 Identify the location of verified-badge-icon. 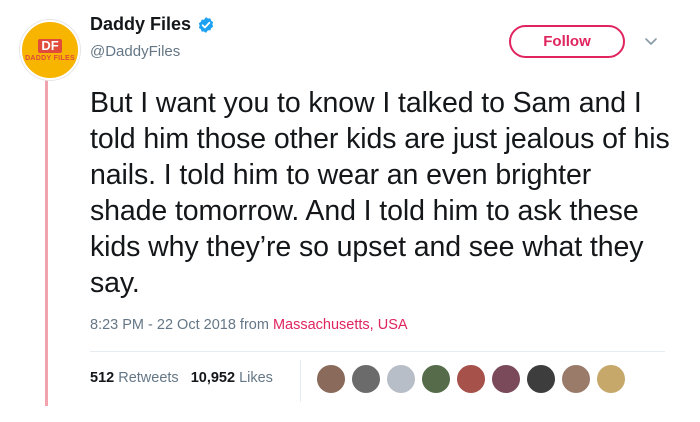
(206, 24).